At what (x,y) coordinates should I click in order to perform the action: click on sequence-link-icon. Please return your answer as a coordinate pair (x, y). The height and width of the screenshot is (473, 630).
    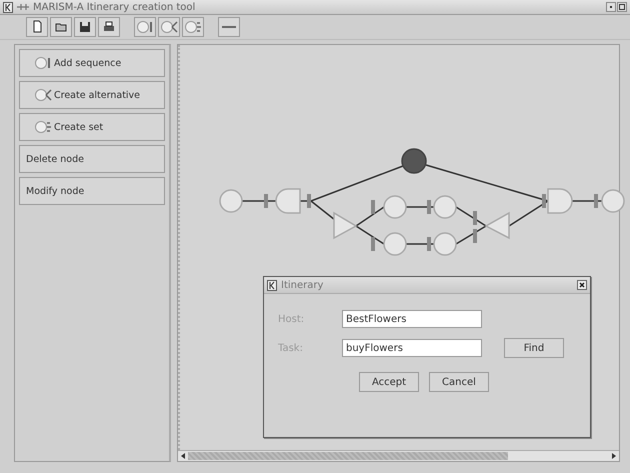
    Looking at the image, I should click on (23, 7).